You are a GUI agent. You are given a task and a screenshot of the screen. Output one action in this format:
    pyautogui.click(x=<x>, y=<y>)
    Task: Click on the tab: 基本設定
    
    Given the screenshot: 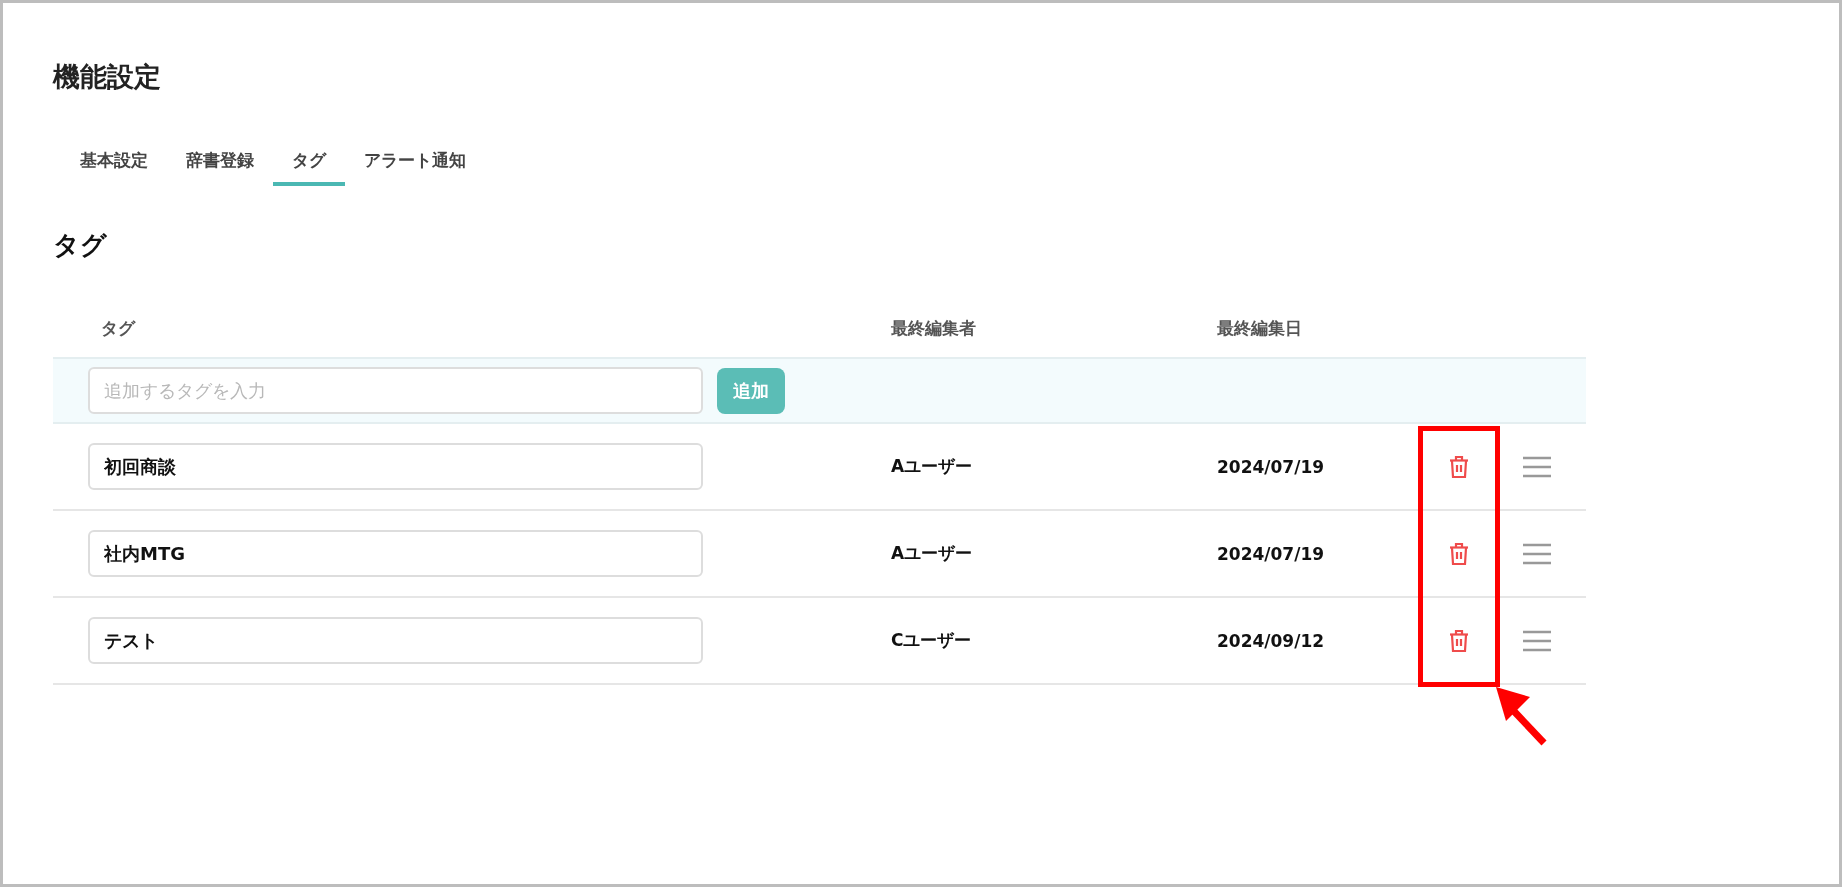 What is the action you would take?
    pyautogui.click(x=114, y=165)
    